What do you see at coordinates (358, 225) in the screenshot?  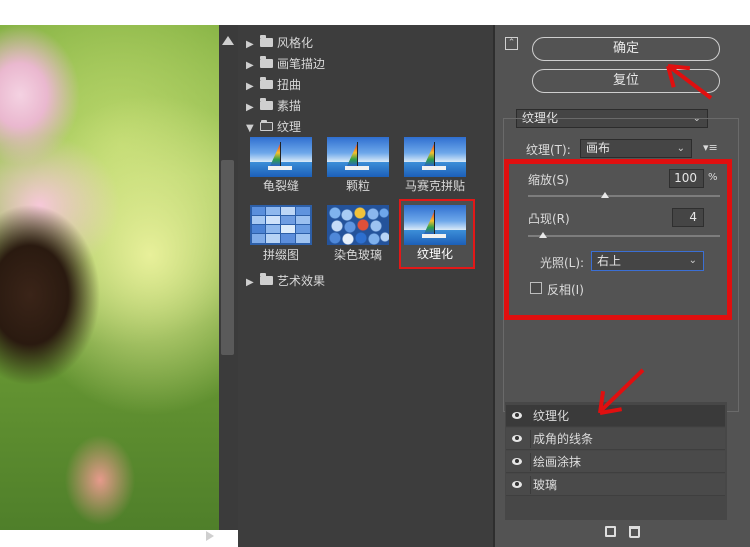 I see `filter-thumb-stained-glass` at bounding box center [358, 225].